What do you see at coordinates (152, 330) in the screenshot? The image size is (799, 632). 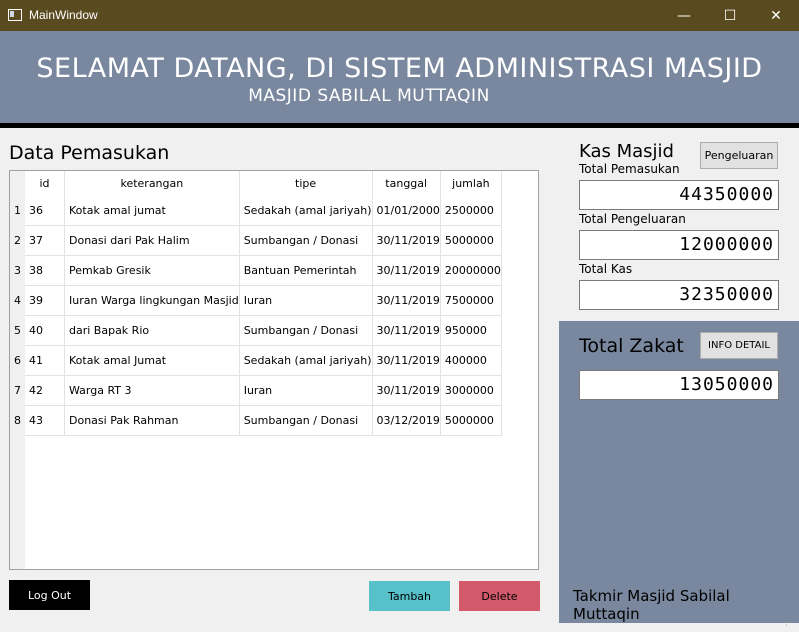 I see `cell-keterangan: dari Bapak Rio` at bounding box center [152, 330].